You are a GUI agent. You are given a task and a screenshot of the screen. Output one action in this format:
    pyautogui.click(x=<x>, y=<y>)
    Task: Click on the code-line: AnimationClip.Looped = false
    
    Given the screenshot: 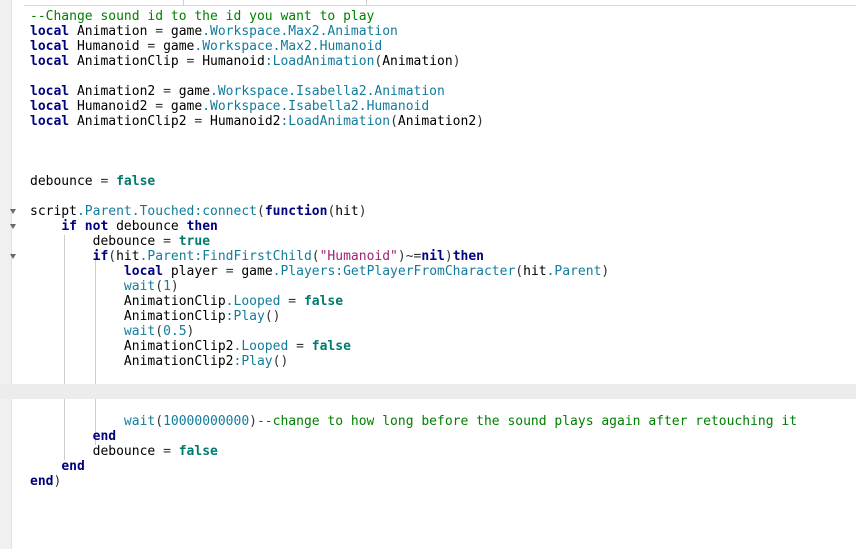 What is the action you would take?
    pyautogui.click(x=443, y=301)
    